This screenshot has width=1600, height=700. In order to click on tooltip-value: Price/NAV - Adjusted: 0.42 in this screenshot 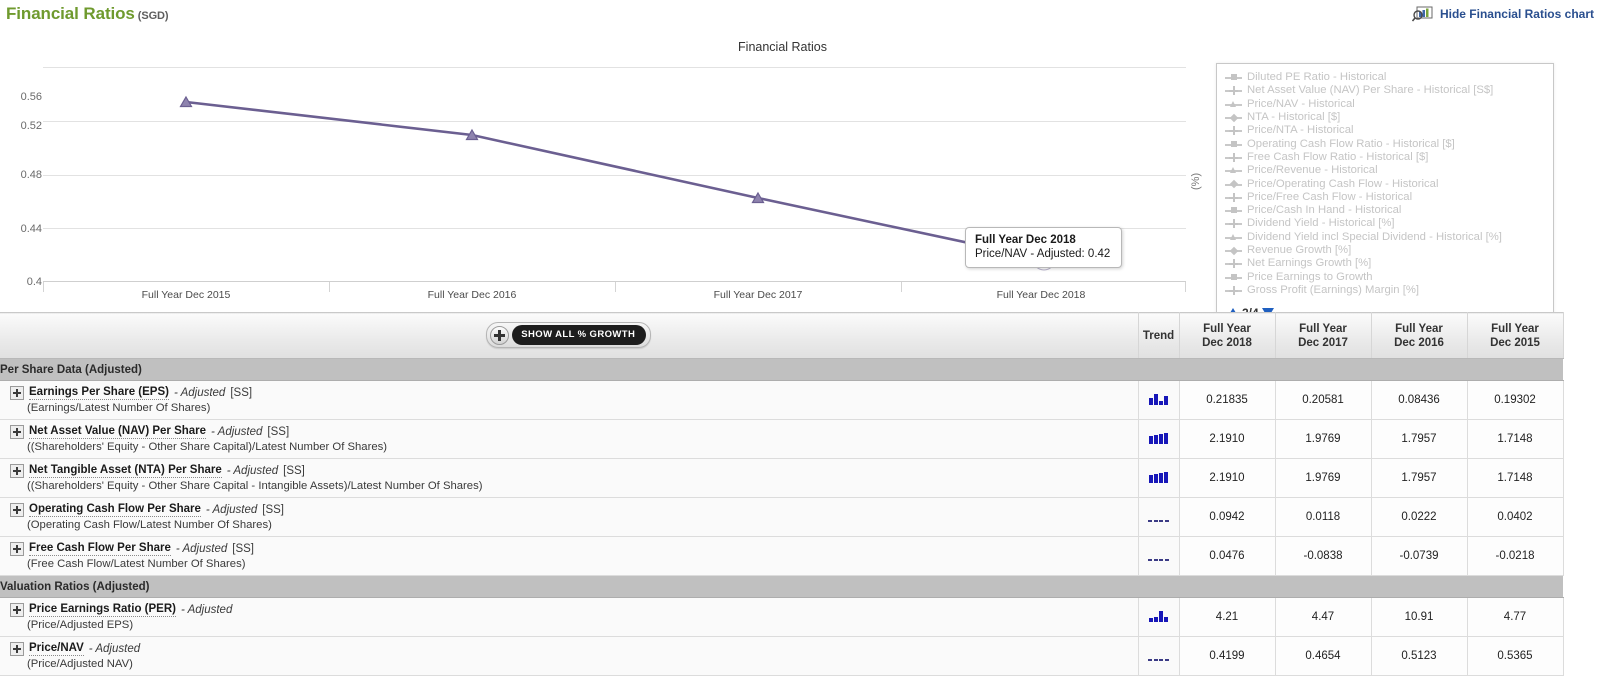, I will do `click(1043, 254)`.